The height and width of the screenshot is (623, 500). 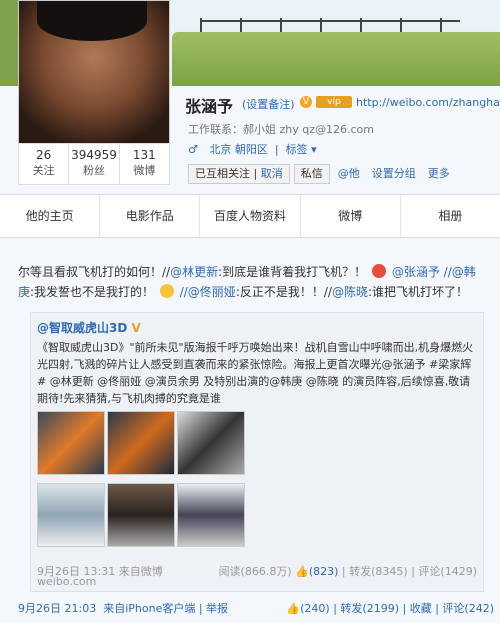 I want to click on profile-name: 张涵予, so click(x=209, y=106).